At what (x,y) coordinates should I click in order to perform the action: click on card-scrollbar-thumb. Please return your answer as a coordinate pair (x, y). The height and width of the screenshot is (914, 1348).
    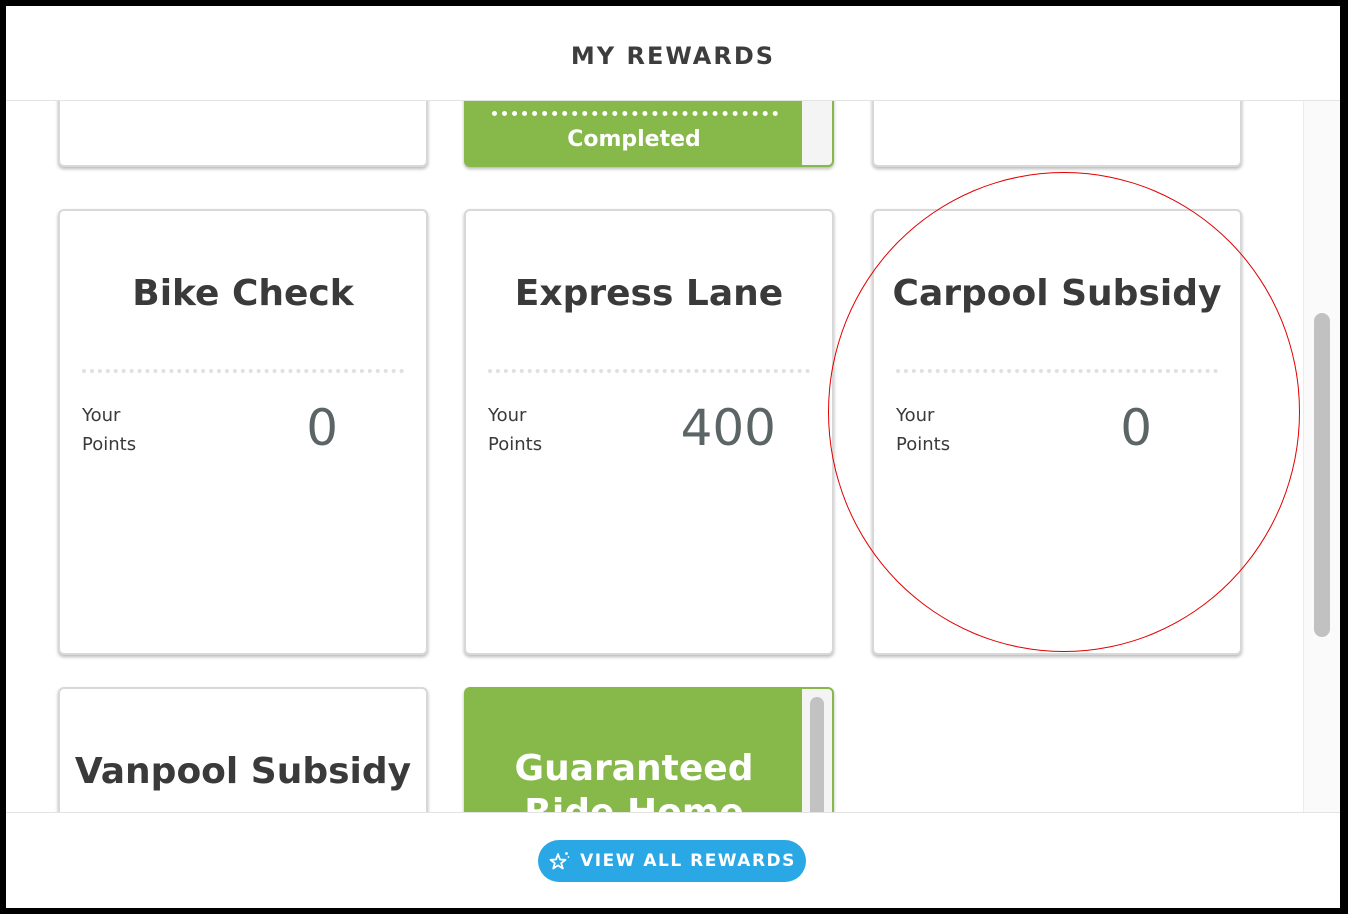
    Looking at the image, I should click on (817, 755).